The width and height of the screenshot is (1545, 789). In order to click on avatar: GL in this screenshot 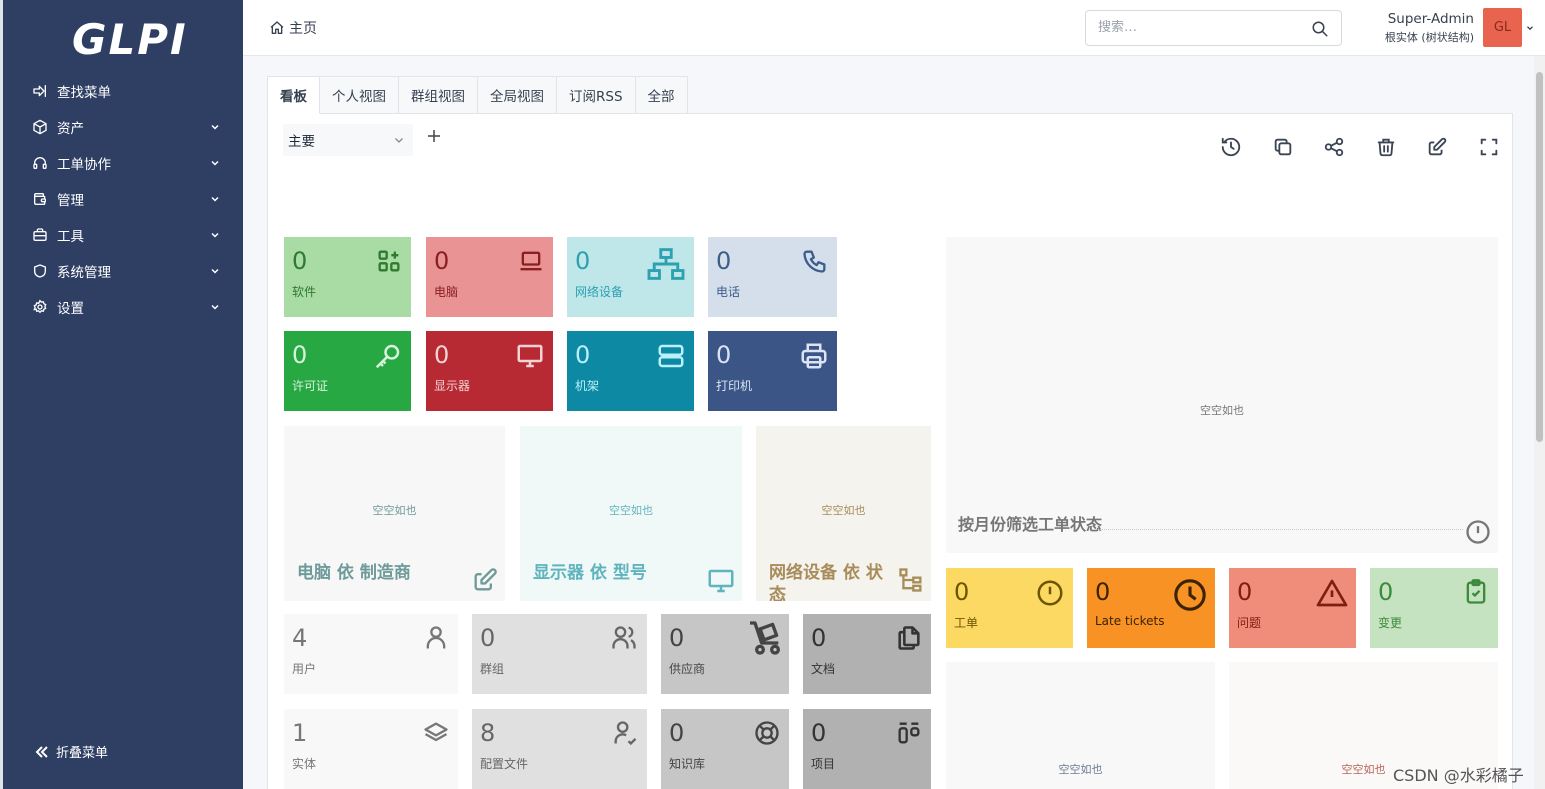, I will do `click(1502, 27)`.